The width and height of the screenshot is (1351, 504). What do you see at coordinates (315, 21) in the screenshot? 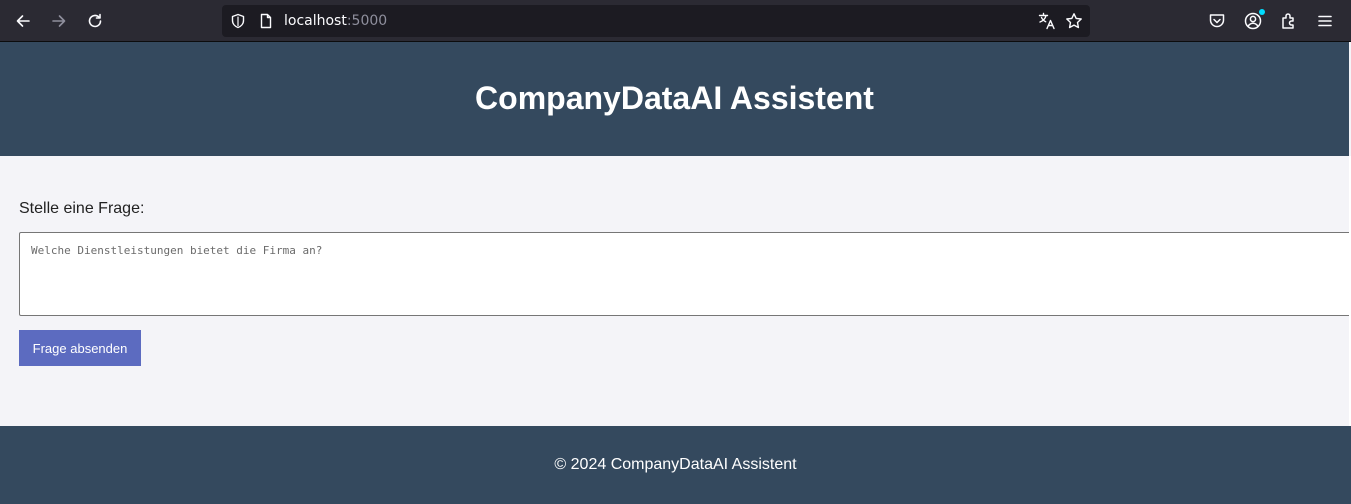
I see `url-host: localhost` at bounding box center [315, 21].